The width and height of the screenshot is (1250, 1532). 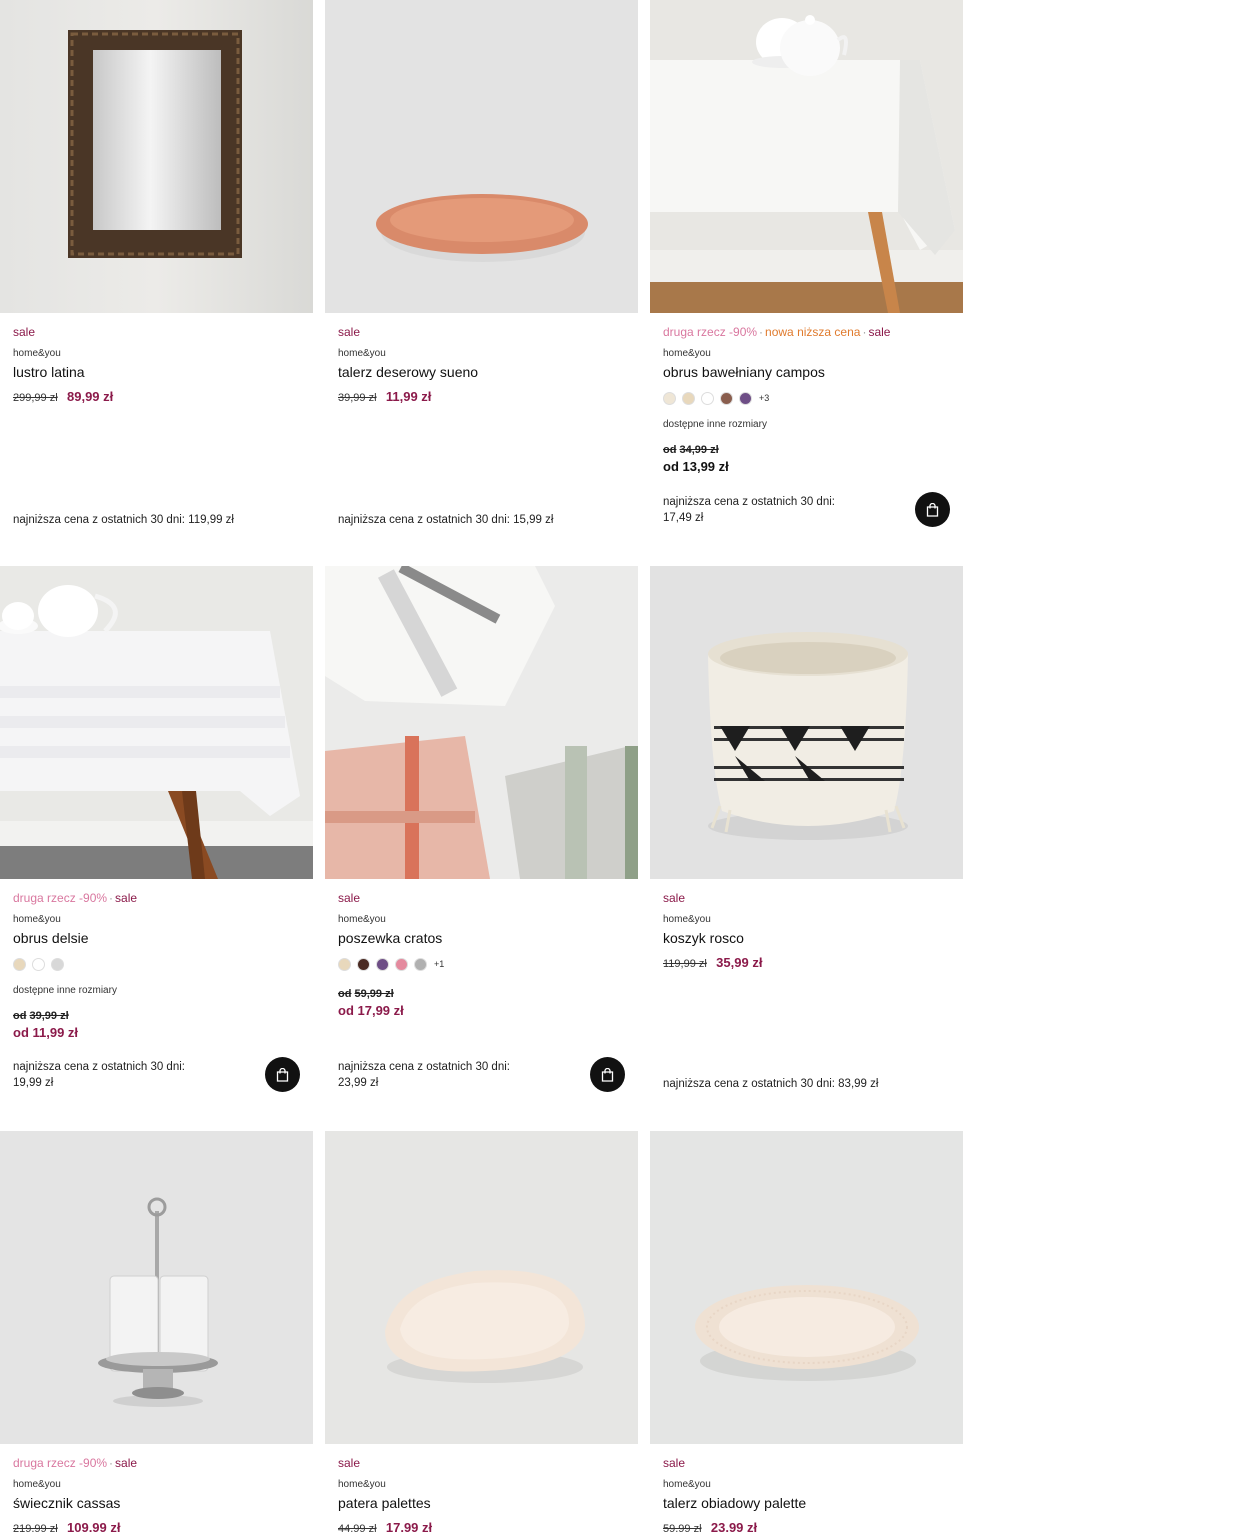 I want to click on product-name: talerz deserowy sueno, so click(x=481, y=372).